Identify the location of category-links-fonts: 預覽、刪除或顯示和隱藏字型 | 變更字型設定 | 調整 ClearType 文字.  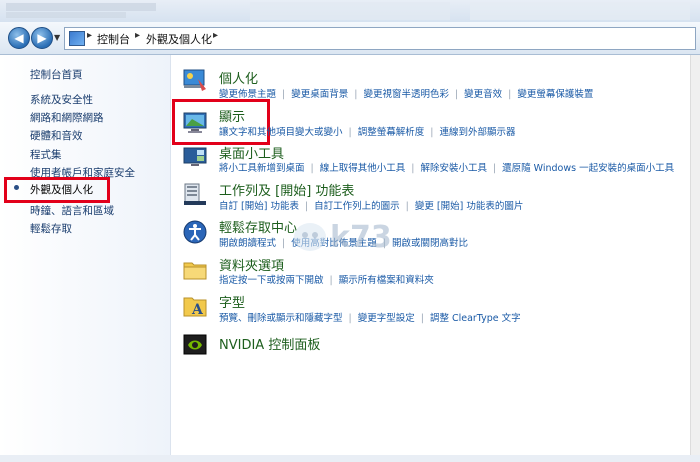
(370, 317).